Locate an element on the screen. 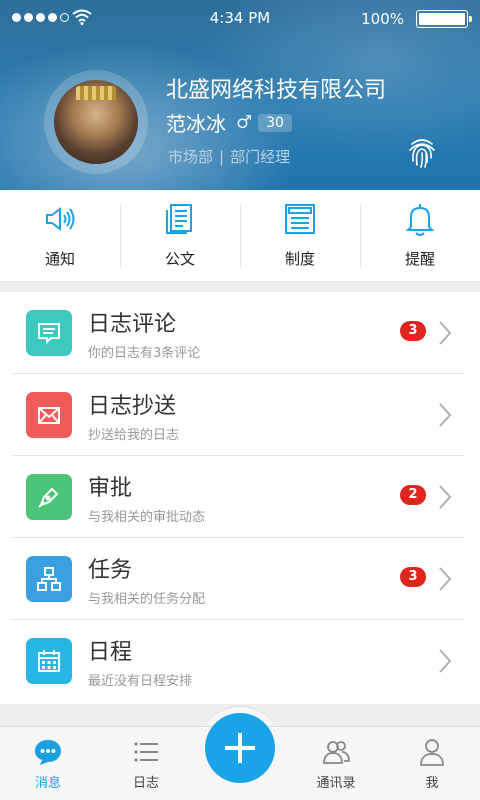 Image resolution: width=480 pixels, height=800 pixels. status-bar: 4:34 PM 100% is located at coordinates (240, 18).